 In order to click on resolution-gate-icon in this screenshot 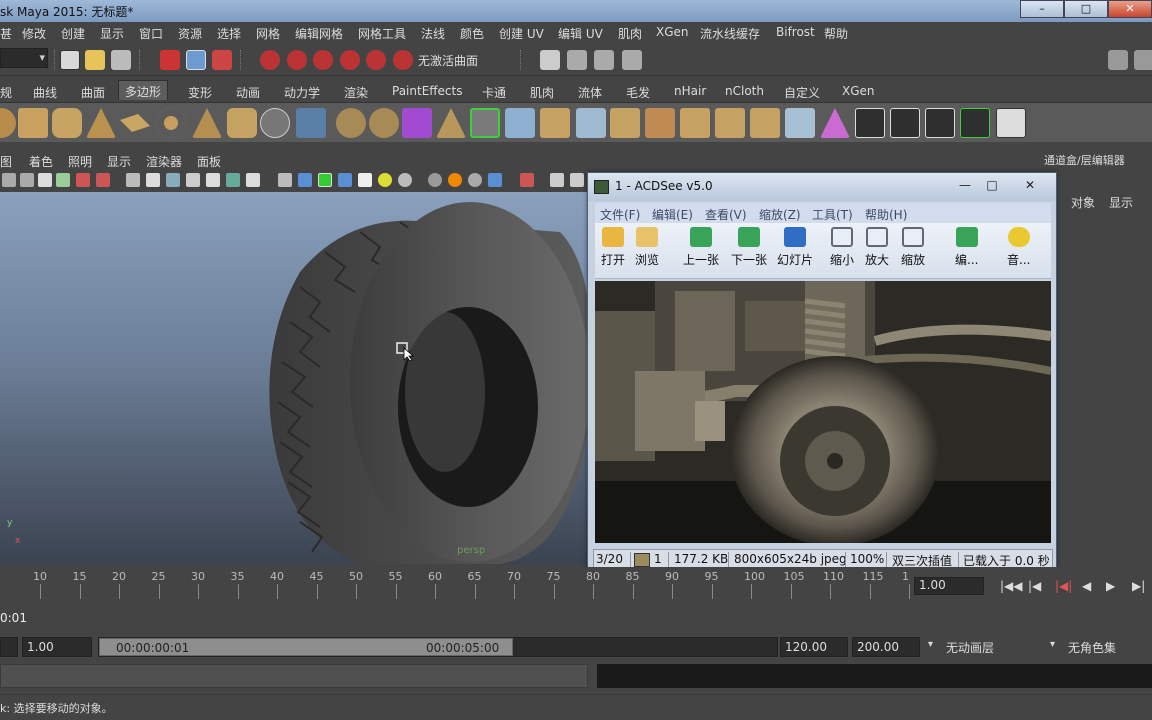, I will do `click(173, 180)`.